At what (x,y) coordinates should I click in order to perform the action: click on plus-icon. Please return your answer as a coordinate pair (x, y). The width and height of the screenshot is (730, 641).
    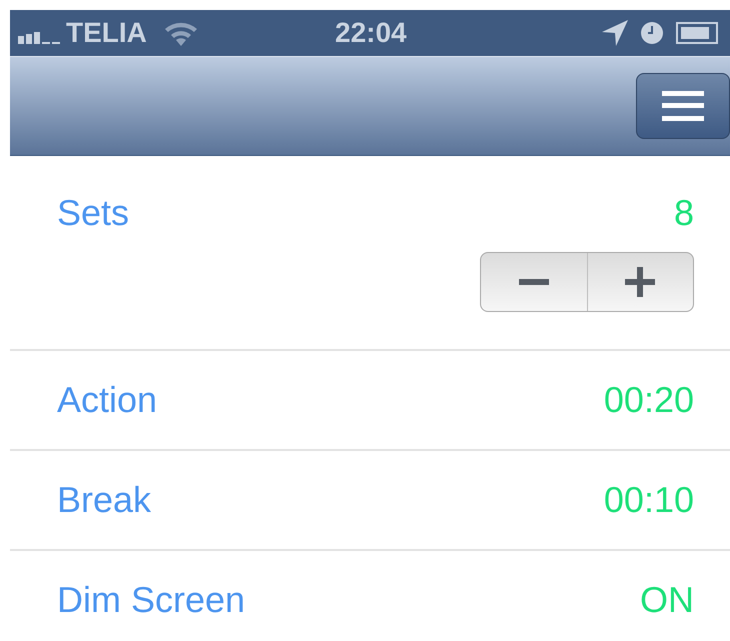
    Looking at the image, I should click on (640, 282).